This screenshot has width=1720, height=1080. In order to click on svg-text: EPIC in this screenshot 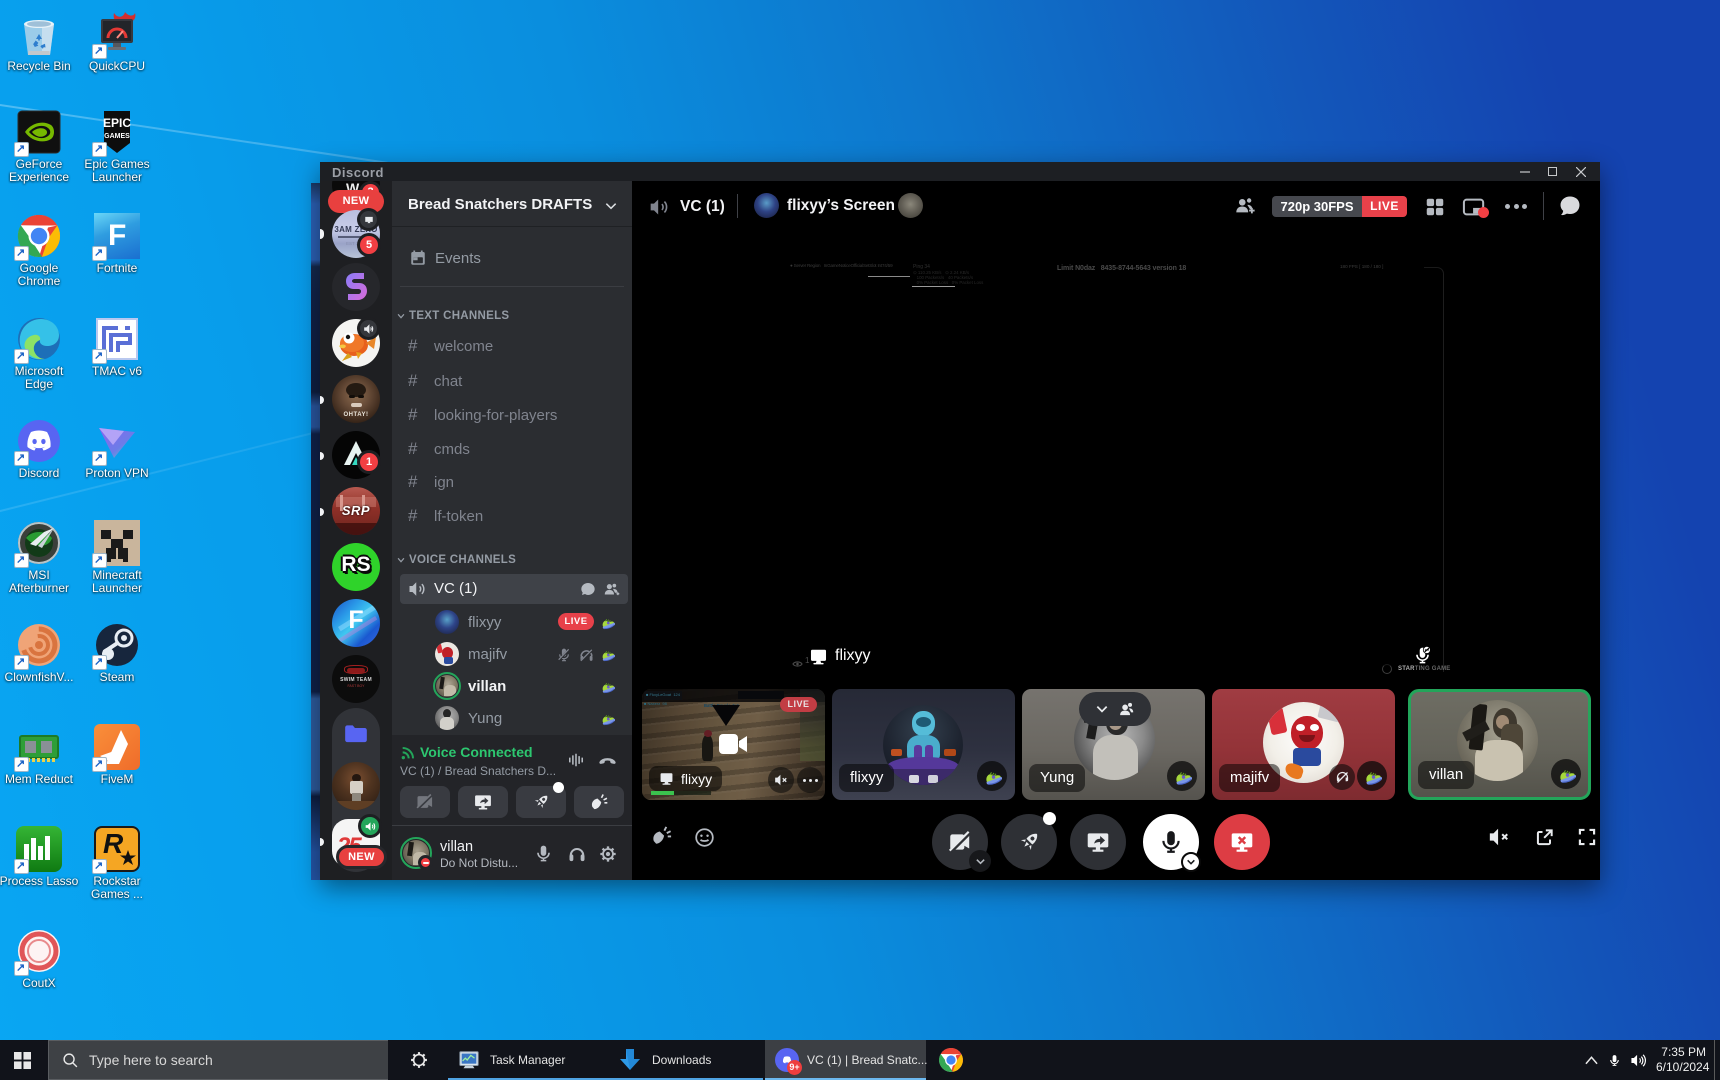, I will do `click(117, 123)`.